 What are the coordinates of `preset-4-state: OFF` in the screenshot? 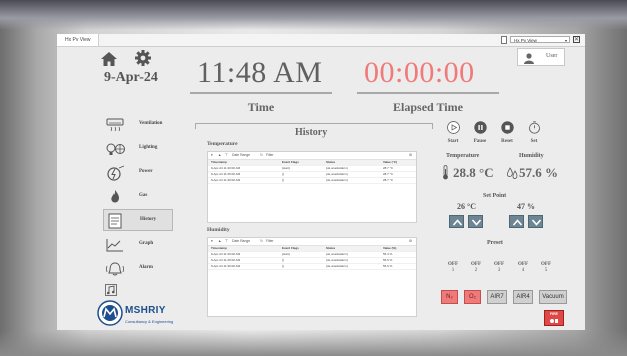 It's located at (523, 264).